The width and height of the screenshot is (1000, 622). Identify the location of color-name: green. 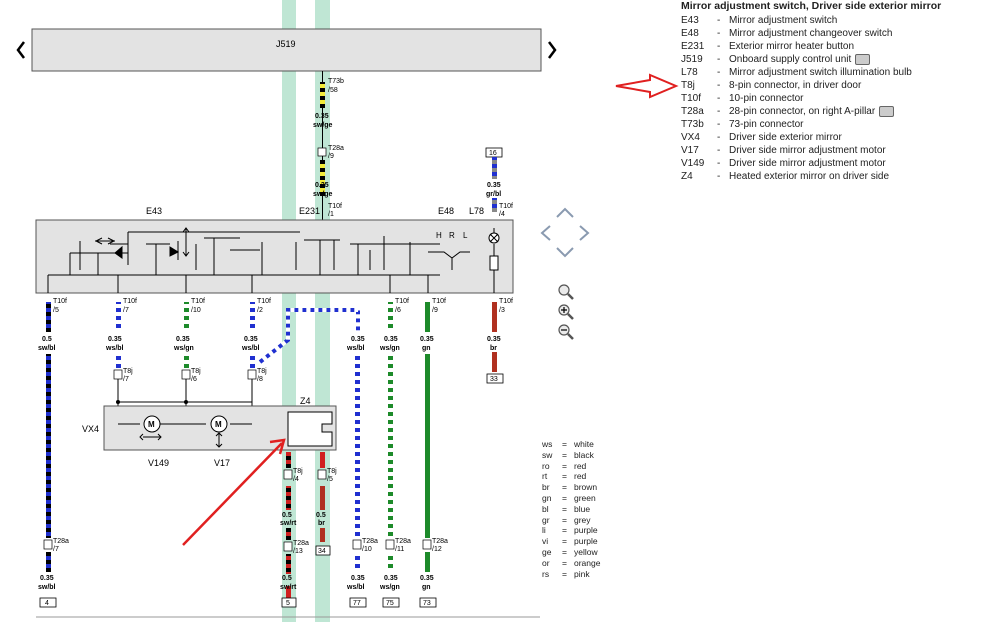
(585, 497).